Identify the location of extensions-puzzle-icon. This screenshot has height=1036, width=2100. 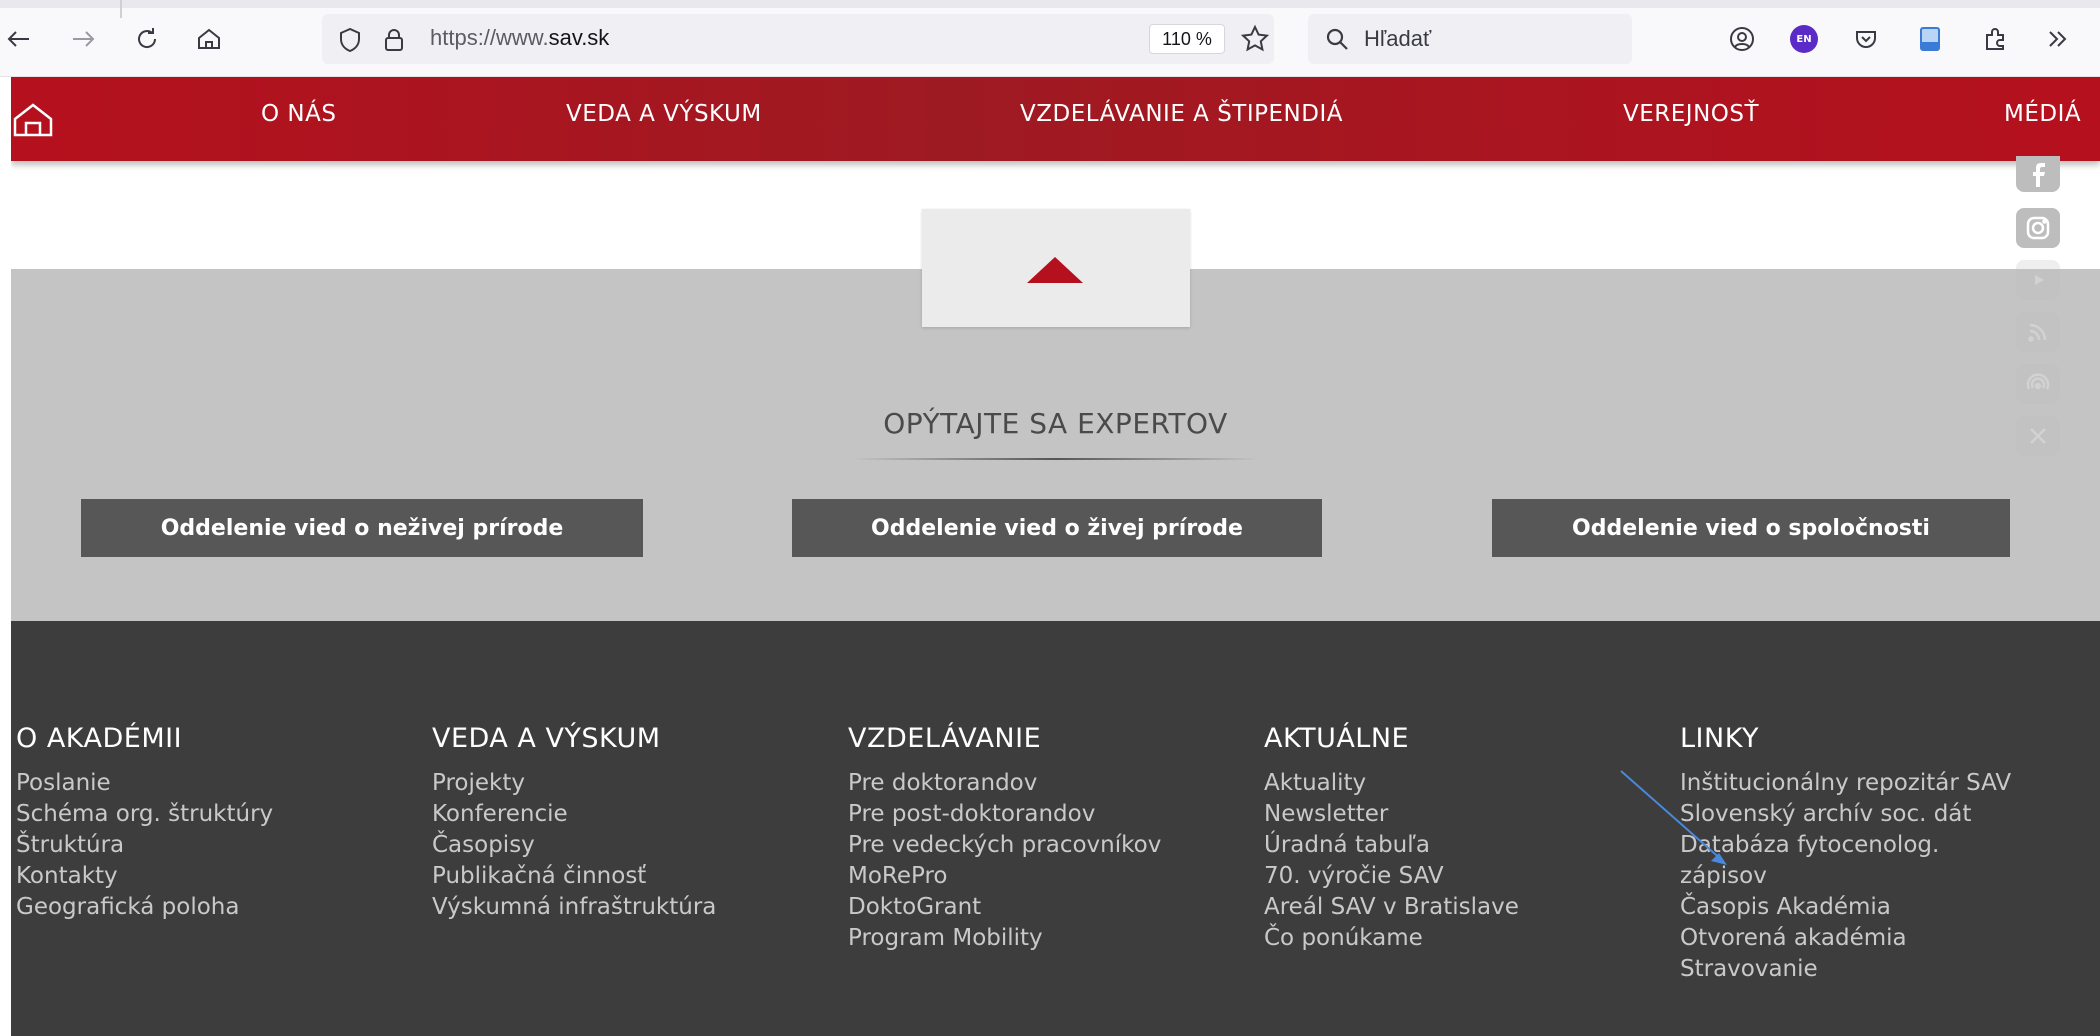
(1995, 39).